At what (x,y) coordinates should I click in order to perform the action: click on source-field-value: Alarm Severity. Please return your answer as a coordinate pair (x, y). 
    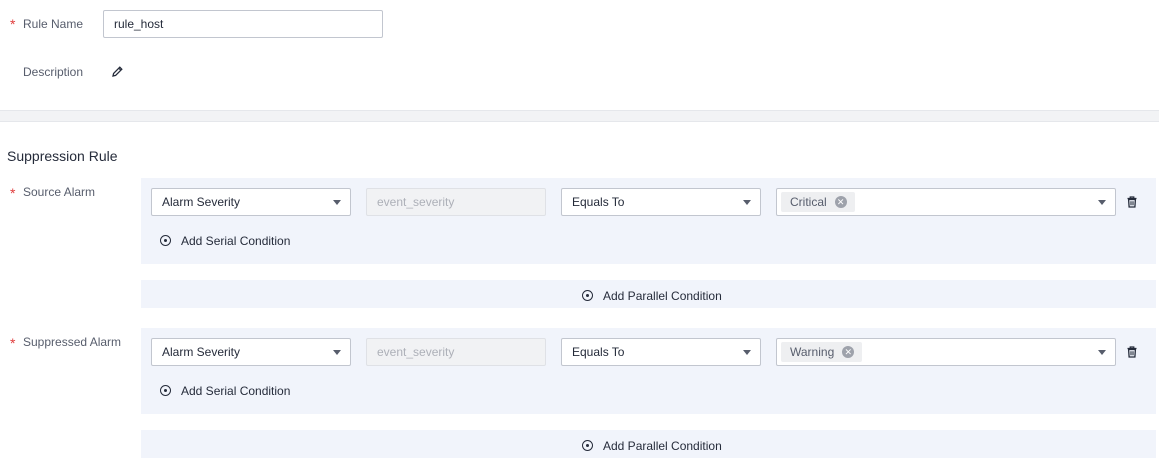
    Looking at the image, I should click on (201, 202).